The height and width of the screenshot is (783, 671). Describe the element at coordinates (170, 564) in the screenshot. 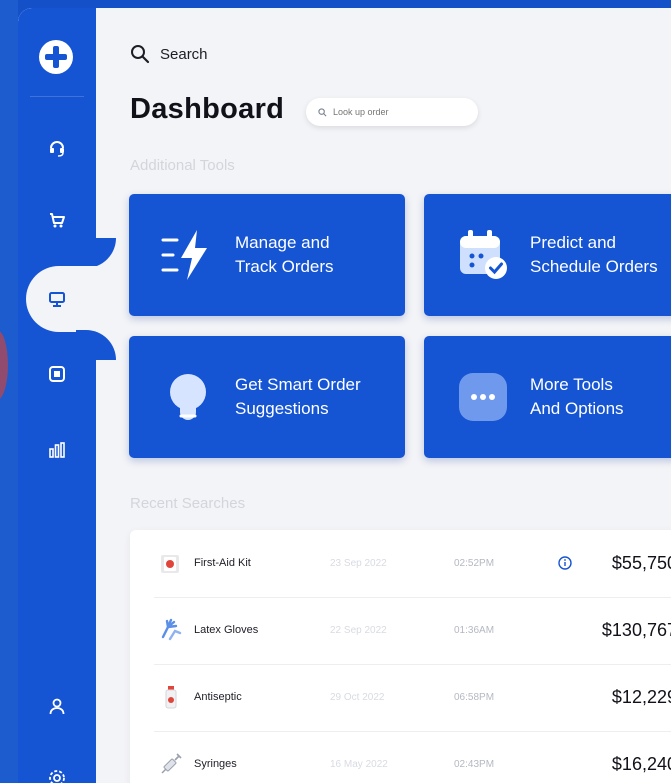

I see `first-aid-kit-icon` at that location.